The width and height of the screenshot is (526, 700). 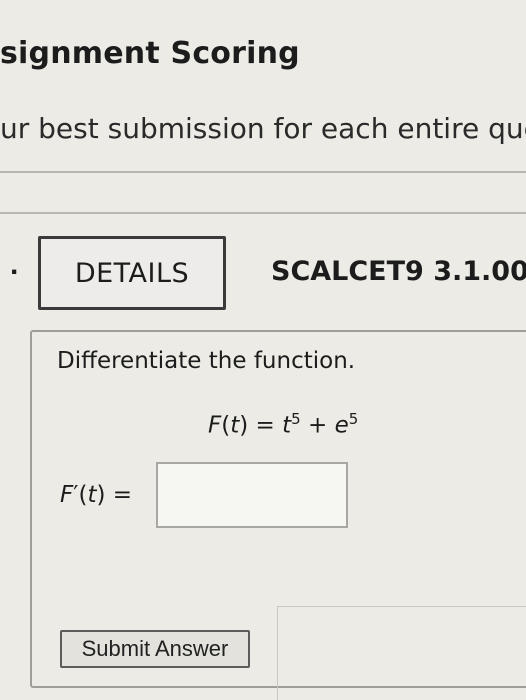 What do you see at coordinates (353, 419) in the screenshot?
I see `formula-constant-exponent: 5` at bounding box center [353, 419].